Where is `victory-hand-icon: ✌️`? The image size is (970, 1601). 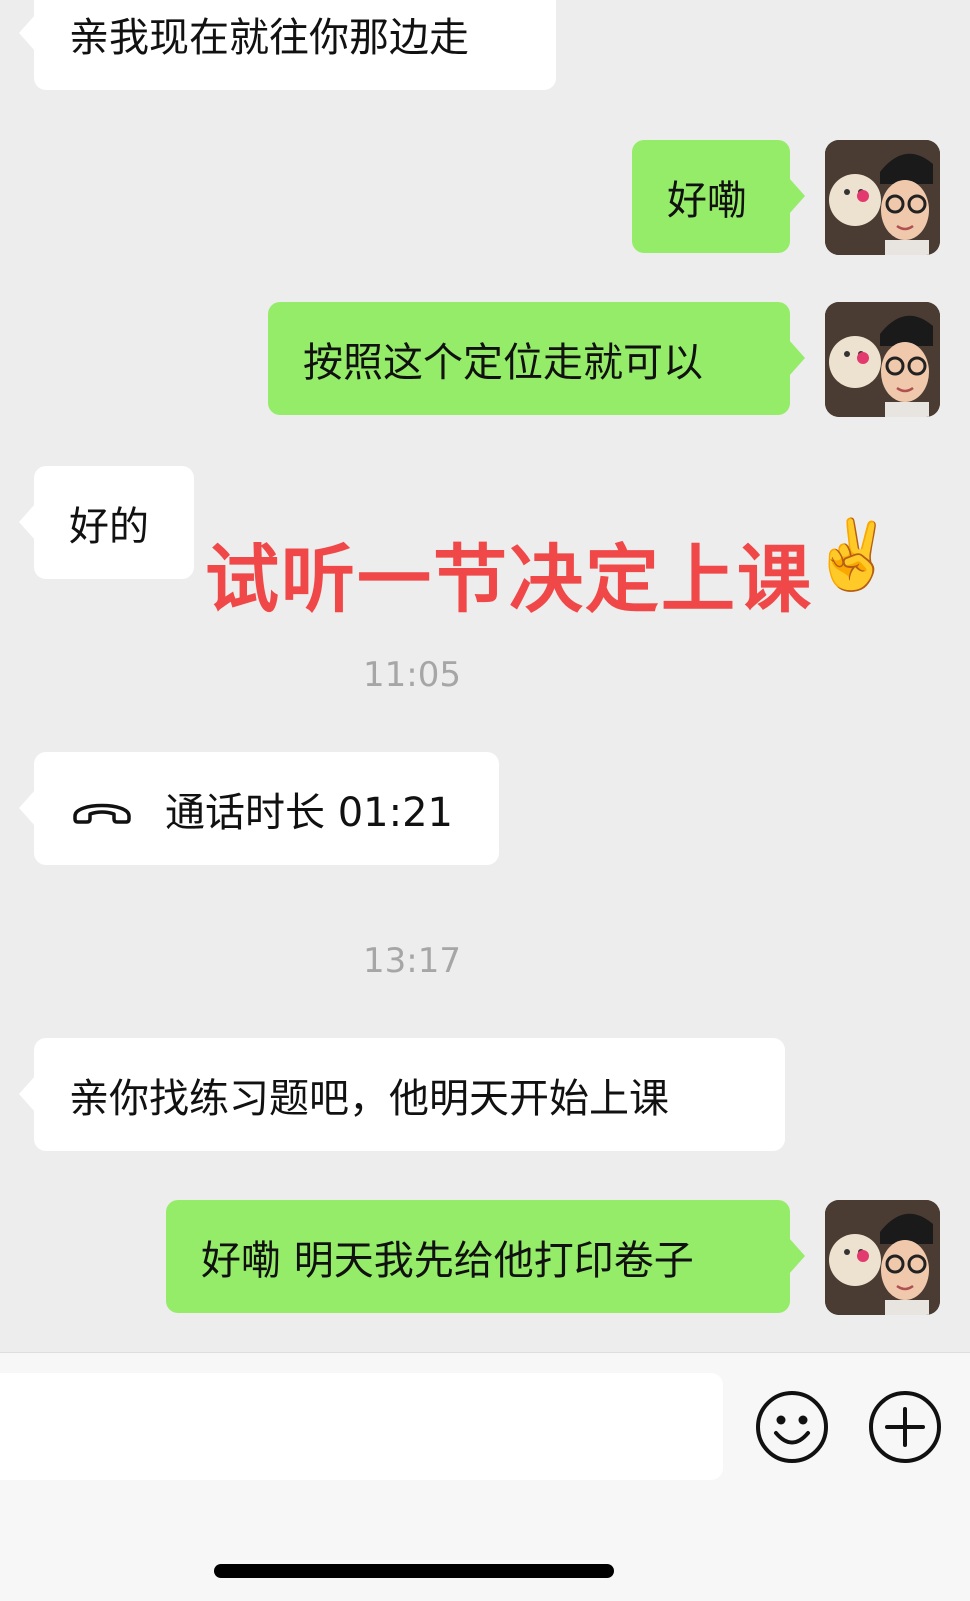
victory-hand-icon: ✌️ is located at coordinates (852, 555).